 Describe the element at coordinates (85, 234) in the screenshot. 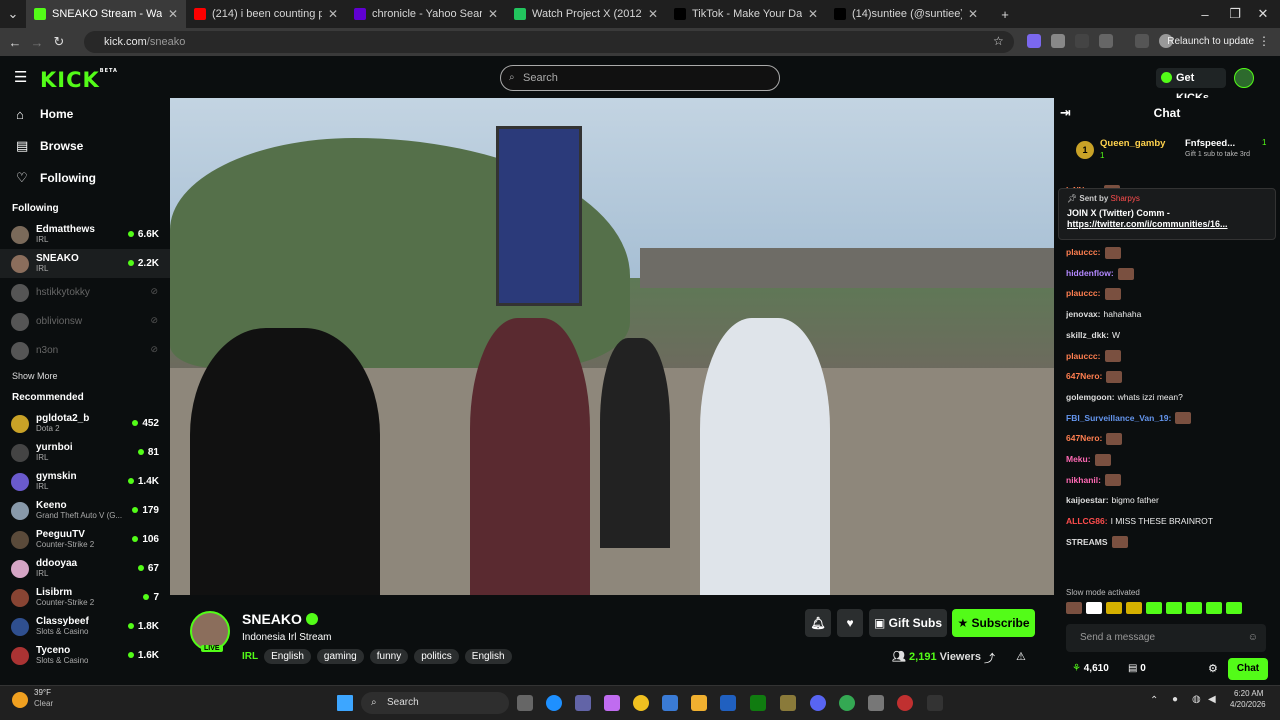

I see `sidebar-channel: Edmatthews IRL 6.6K` at that location.